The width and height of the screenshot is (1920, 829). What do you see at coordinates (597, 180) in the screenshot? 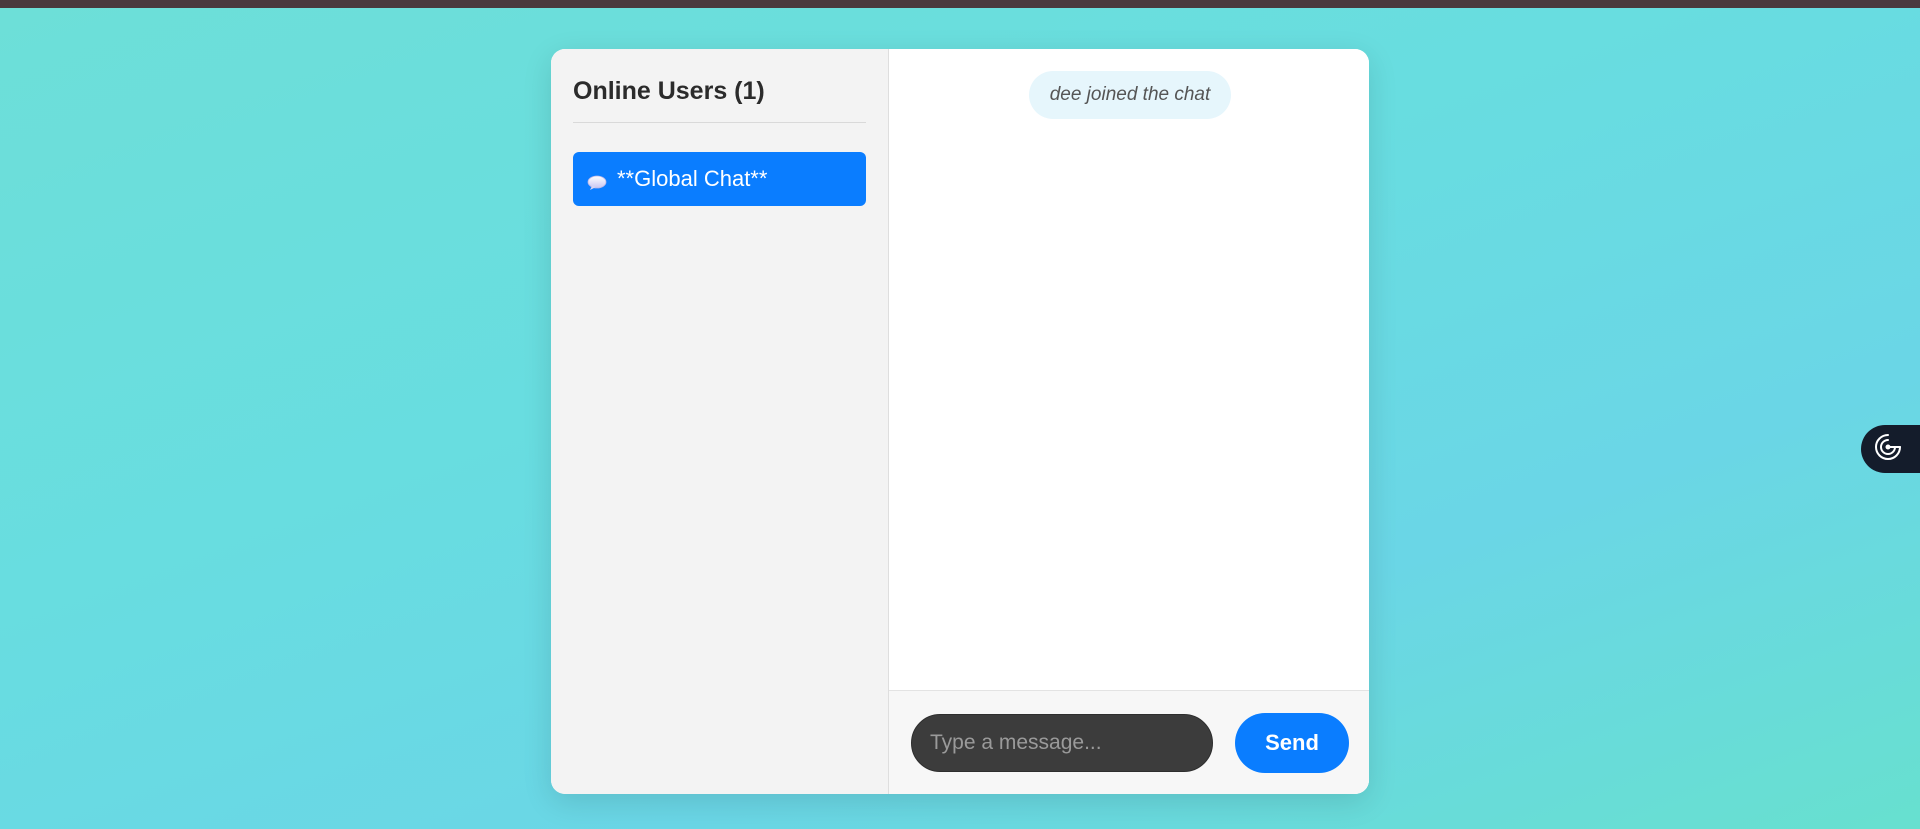
I see `speech-bubble-icon` at bounding box center [597, 180].